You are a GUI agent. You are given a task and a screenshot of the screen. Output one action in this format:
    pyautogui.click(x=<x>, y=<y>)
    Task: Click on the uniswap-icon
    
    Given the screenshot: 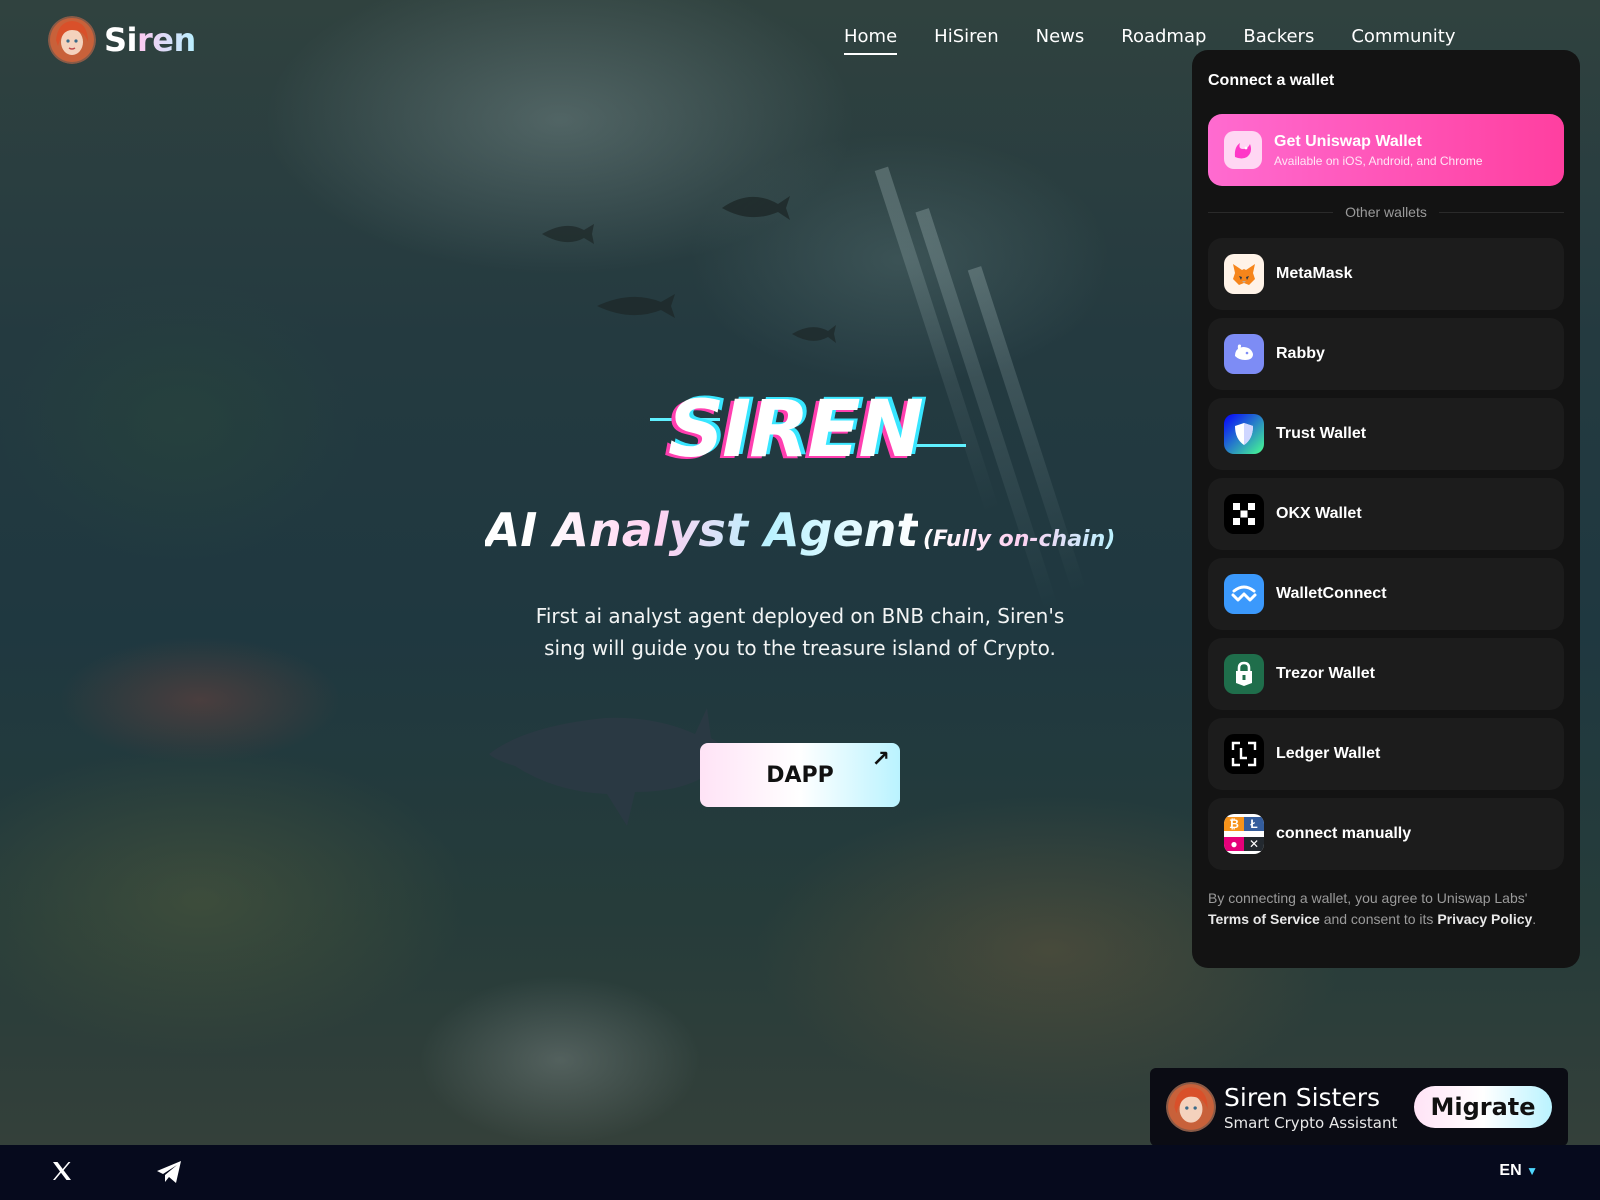 What is the action you would take?
    pyautogui.click(x=1243, y=150)
    